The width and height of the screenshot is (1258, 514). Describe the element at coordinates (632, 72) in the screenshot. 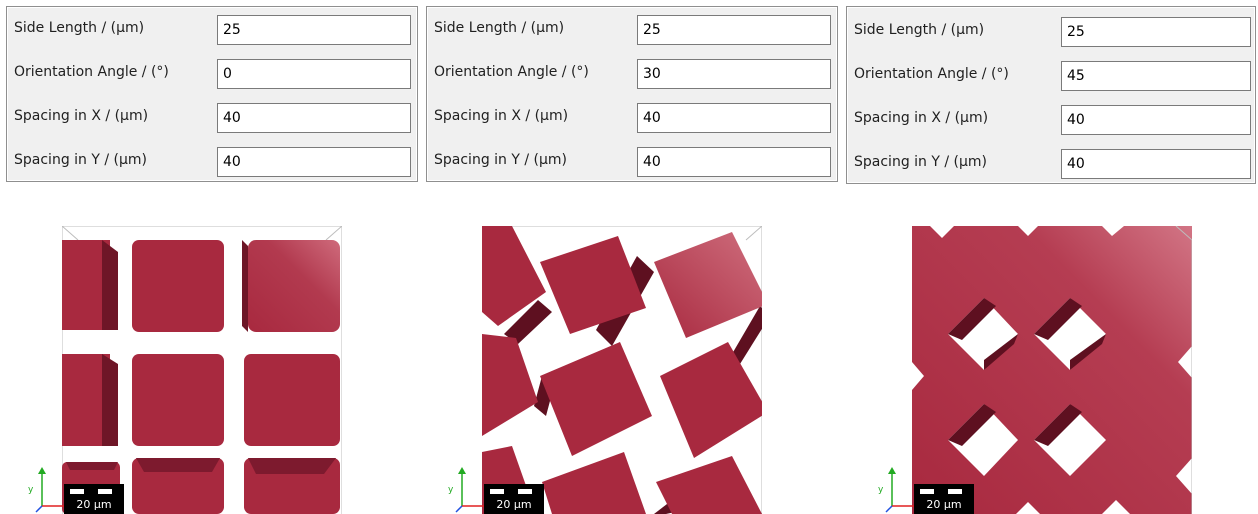

I see `param-row-orientation: Orientation Angle / (°) 30` at that location.